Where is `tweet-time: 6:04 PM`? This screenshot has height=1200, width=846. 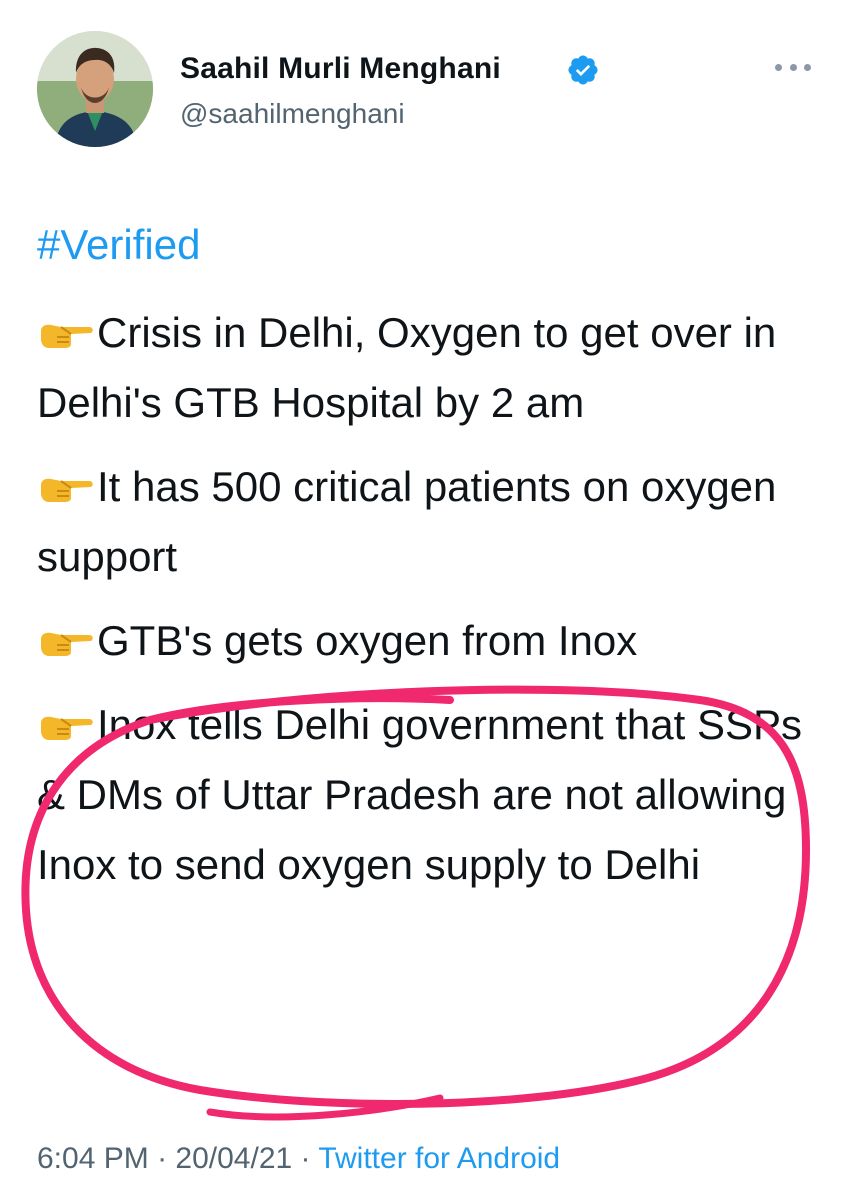 tweet-time: 6:04 PM is located at coordinates (93, 1158).